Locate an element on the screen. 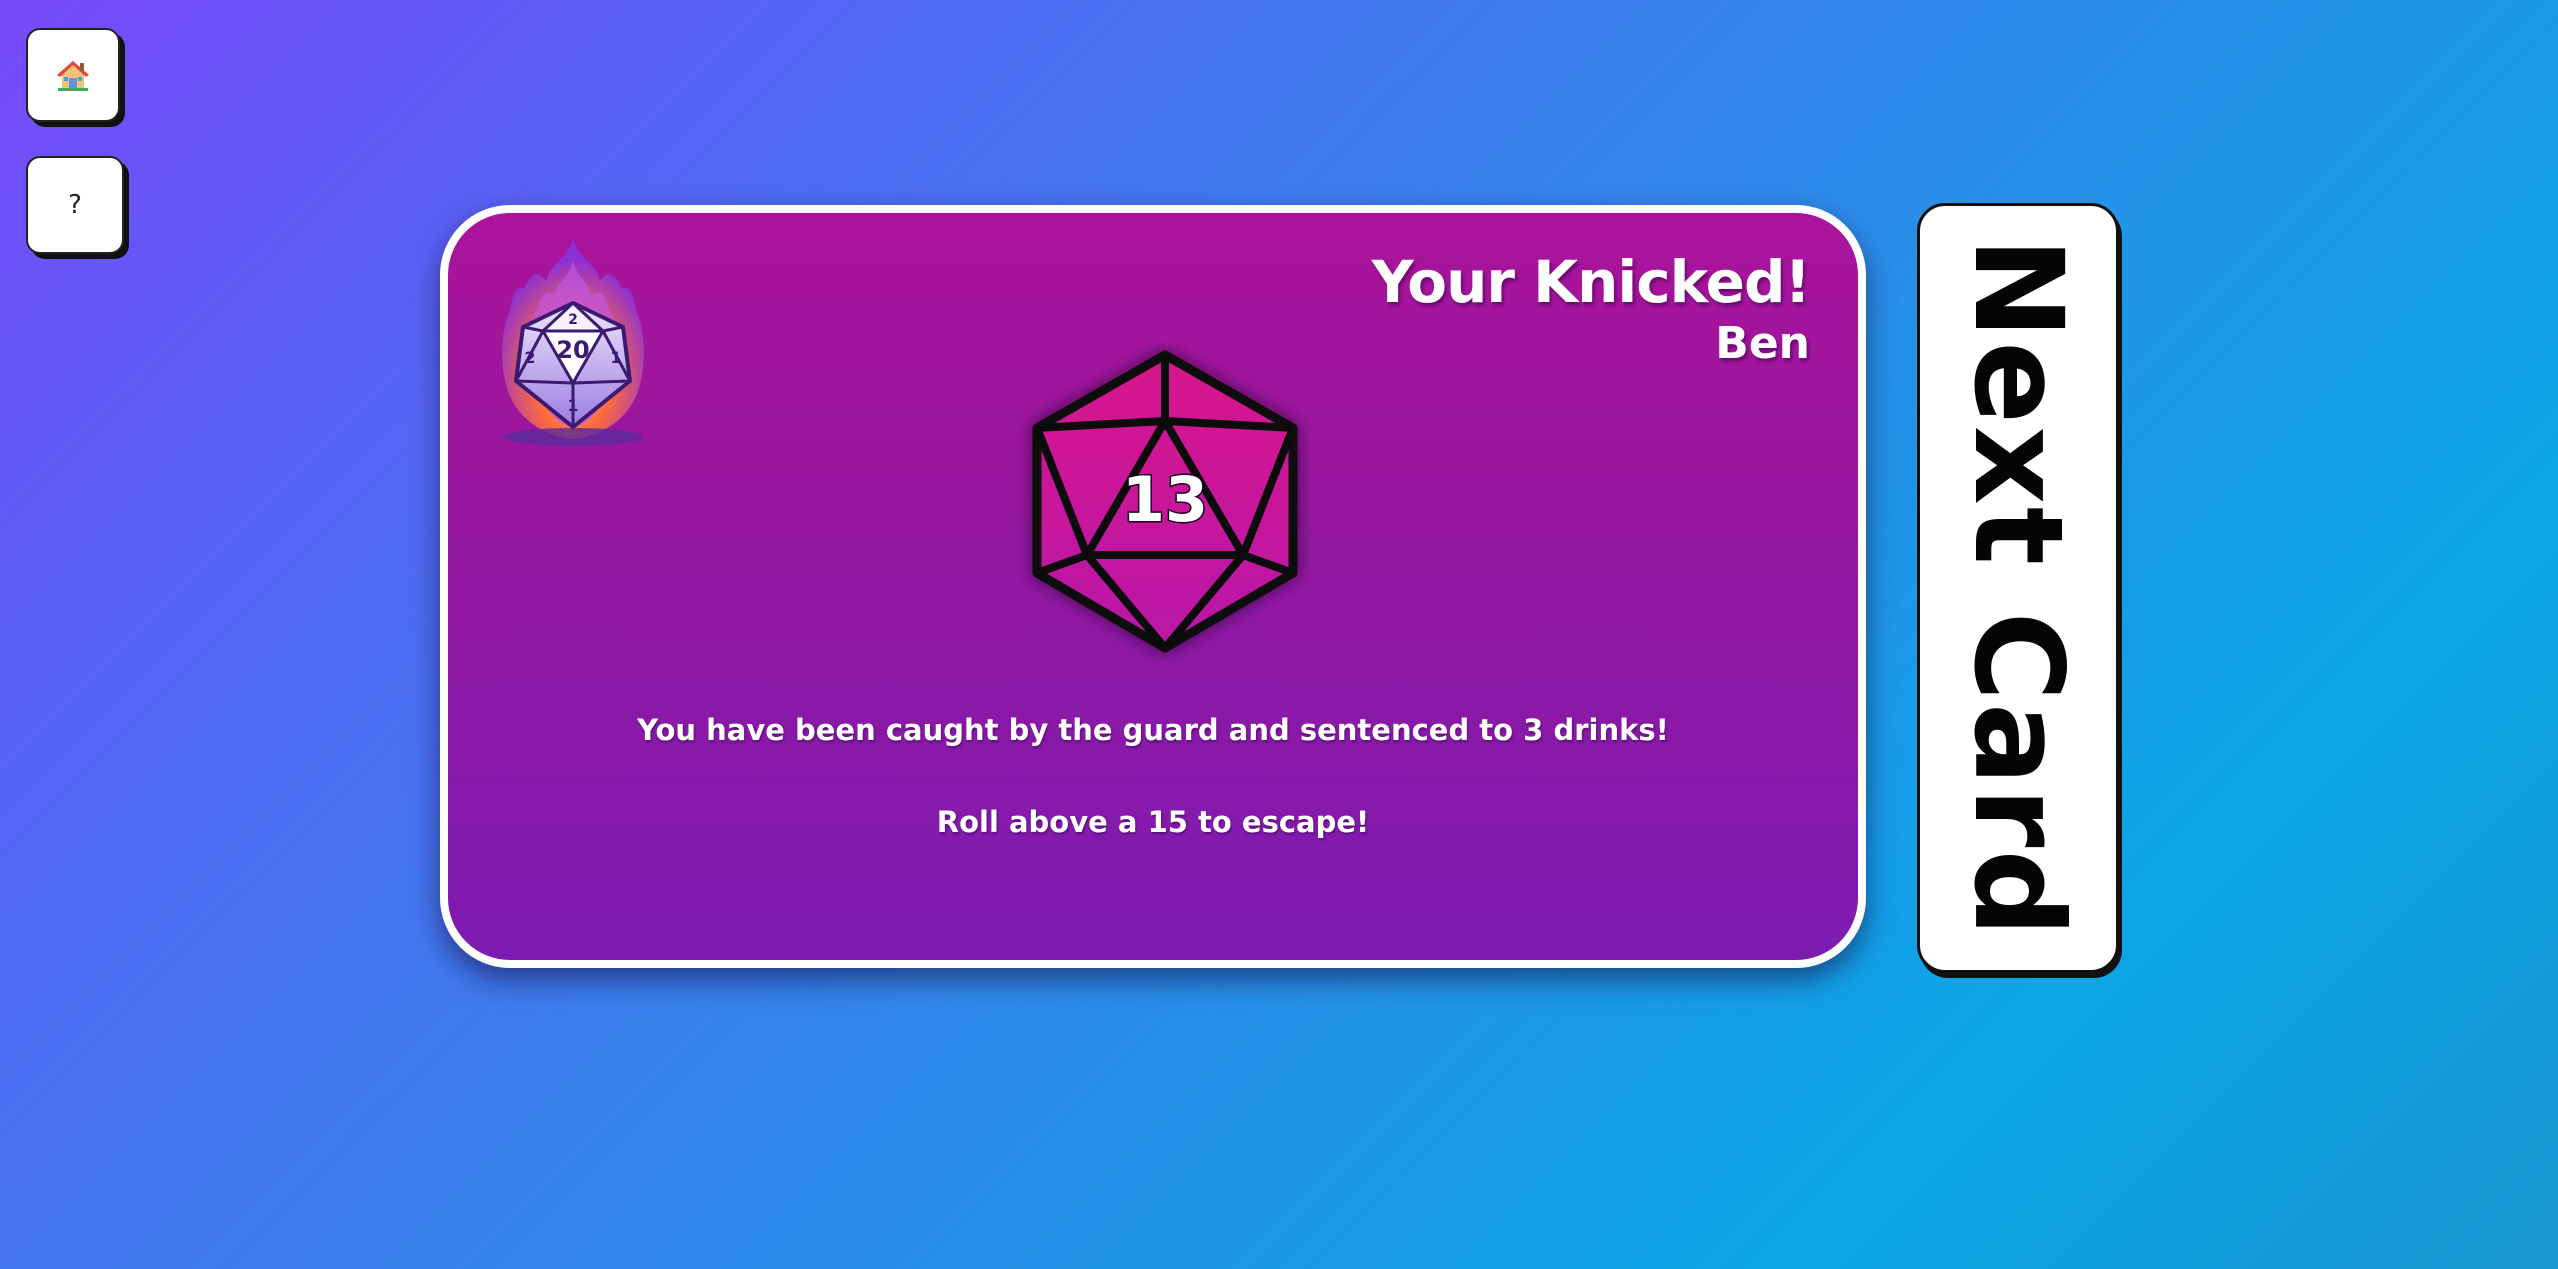 The height and width of the screenshot is (1269, 2558). help-button-label: ? is located at coordinates (75, 205).